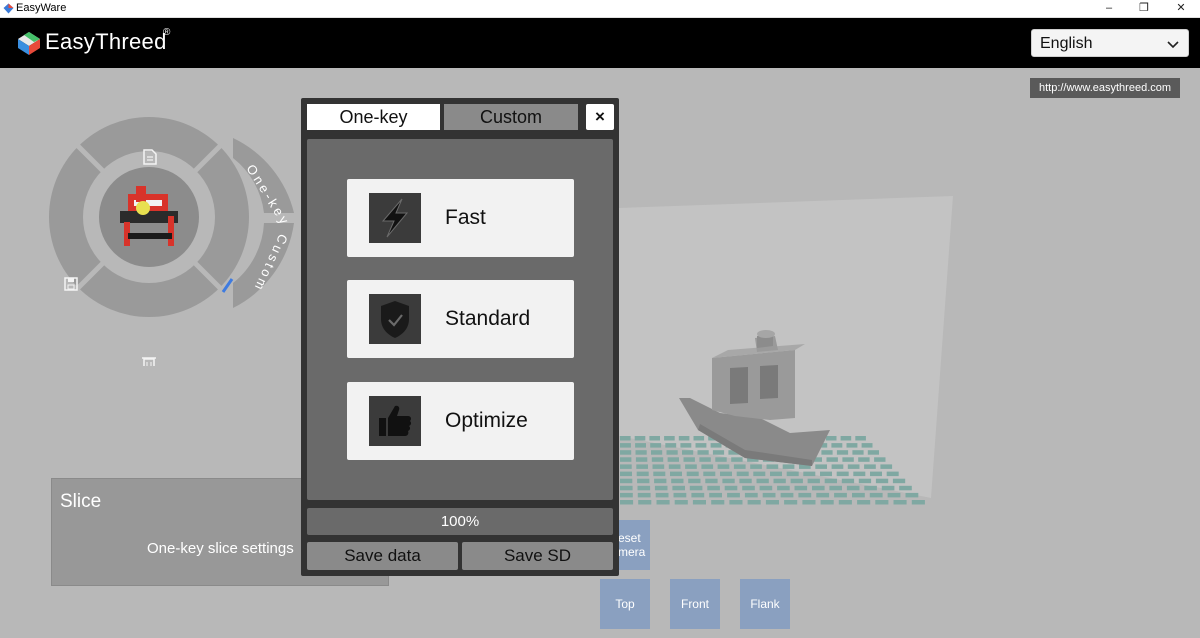 Image resolution: width=1200 pixels, height=638 pixels. Describe the element at coordinates (460, 421) in the screenshot. I see `optimize-mode-button: Optimize` at that location.